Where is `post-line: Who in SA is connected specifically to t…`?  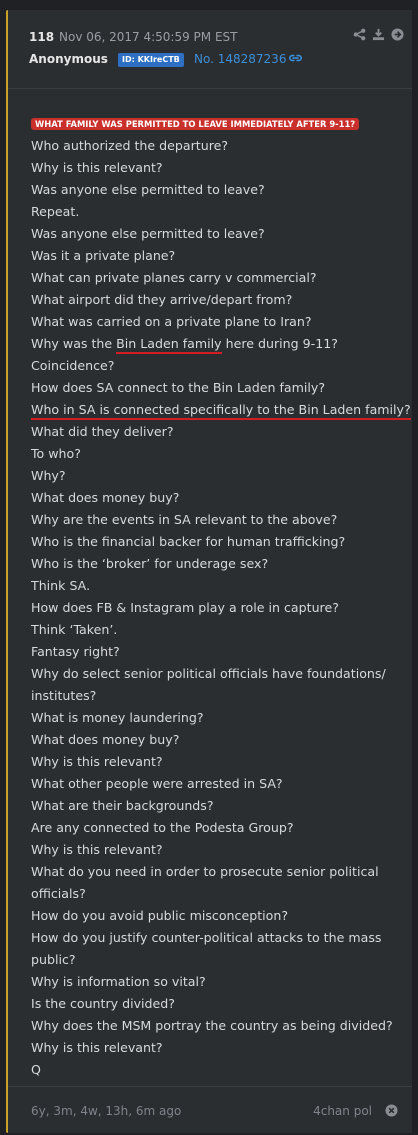 post-line: Who in SA is connected specifically to t… is located at coordinates (221, 410).